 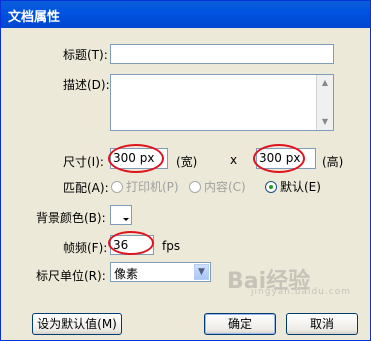 I want to click on ruler-units-select: 像素 ▼, so click(x=160, y=272).